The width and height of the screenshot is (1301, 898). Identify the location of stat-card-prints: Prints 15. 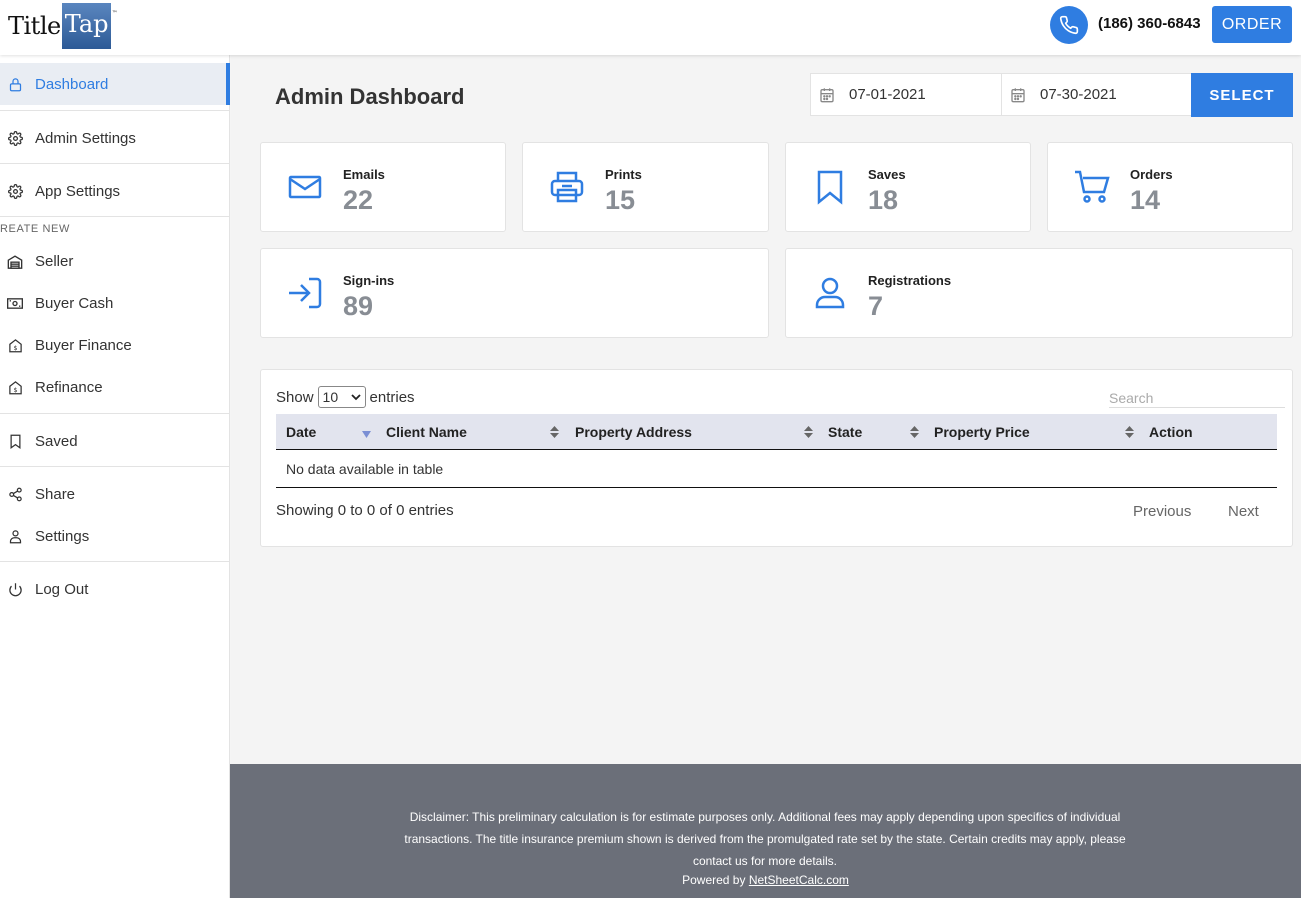
(645, 187).